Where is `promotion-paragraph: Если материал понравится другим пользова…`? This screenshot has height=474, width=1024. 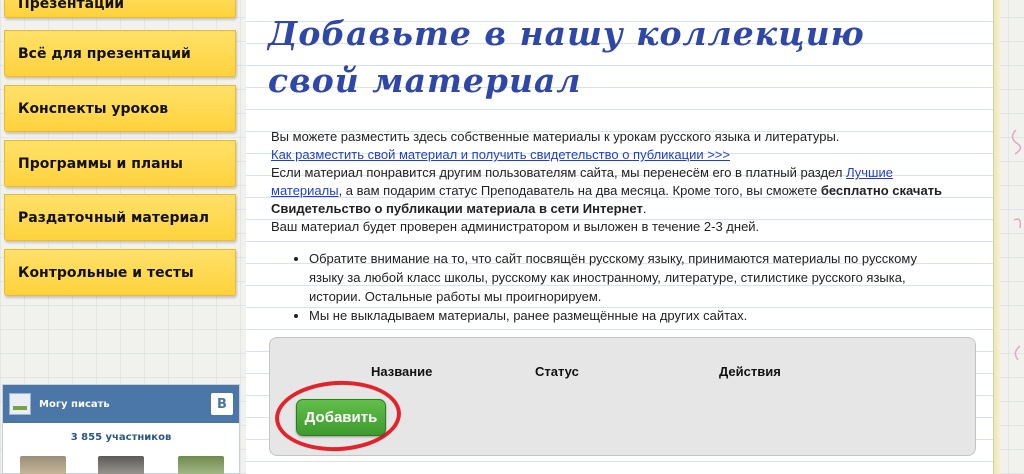 promotion-paragraph: Если материал понравится другим пользова… is located at coordinates (607, 190).